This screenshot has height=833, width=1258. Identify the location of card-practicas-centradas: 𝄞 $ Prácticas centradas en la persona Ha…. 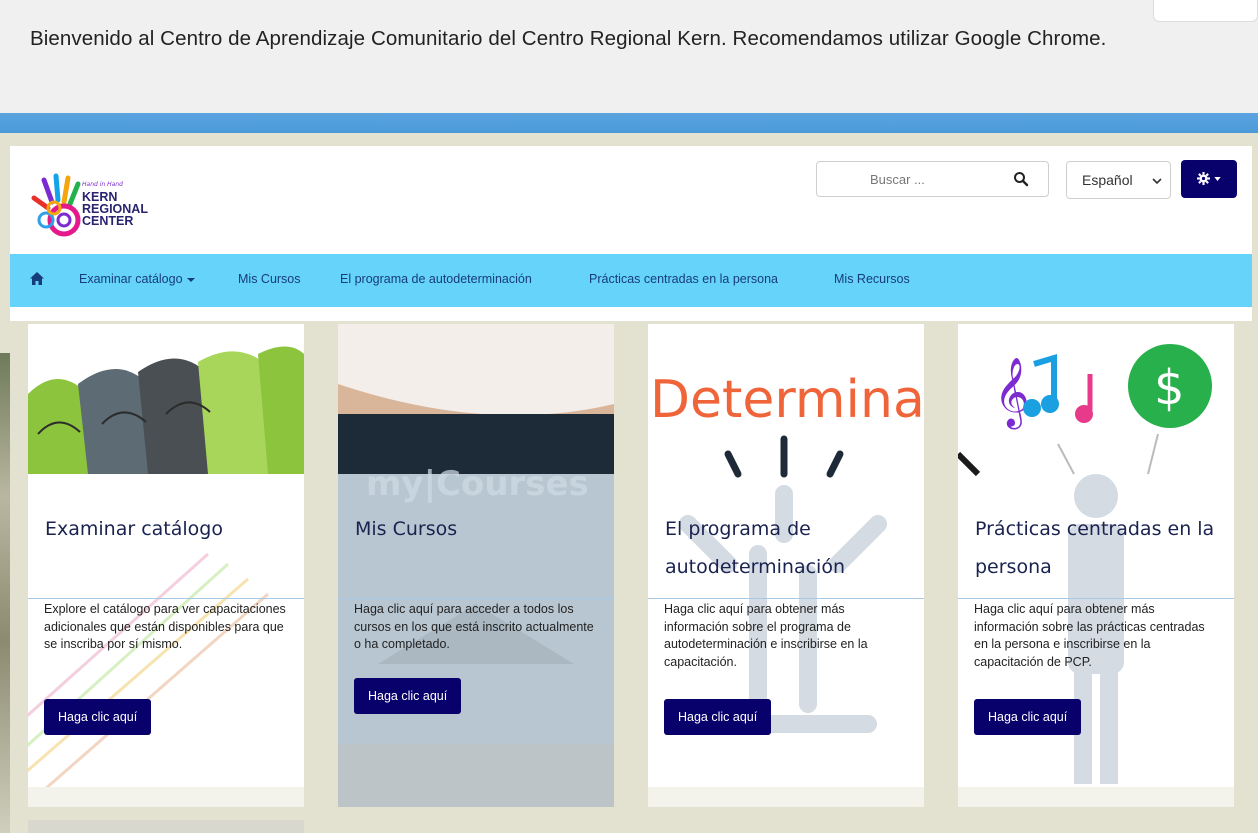
(1096, 565).